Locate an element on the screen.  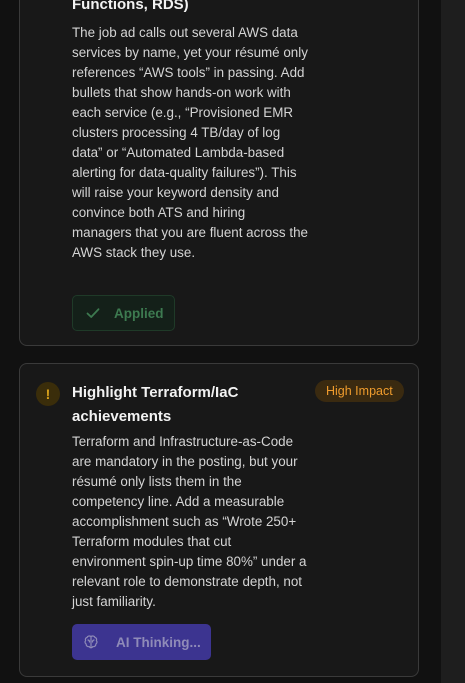
applied-button: Applied is located at coordinates (123, 313).